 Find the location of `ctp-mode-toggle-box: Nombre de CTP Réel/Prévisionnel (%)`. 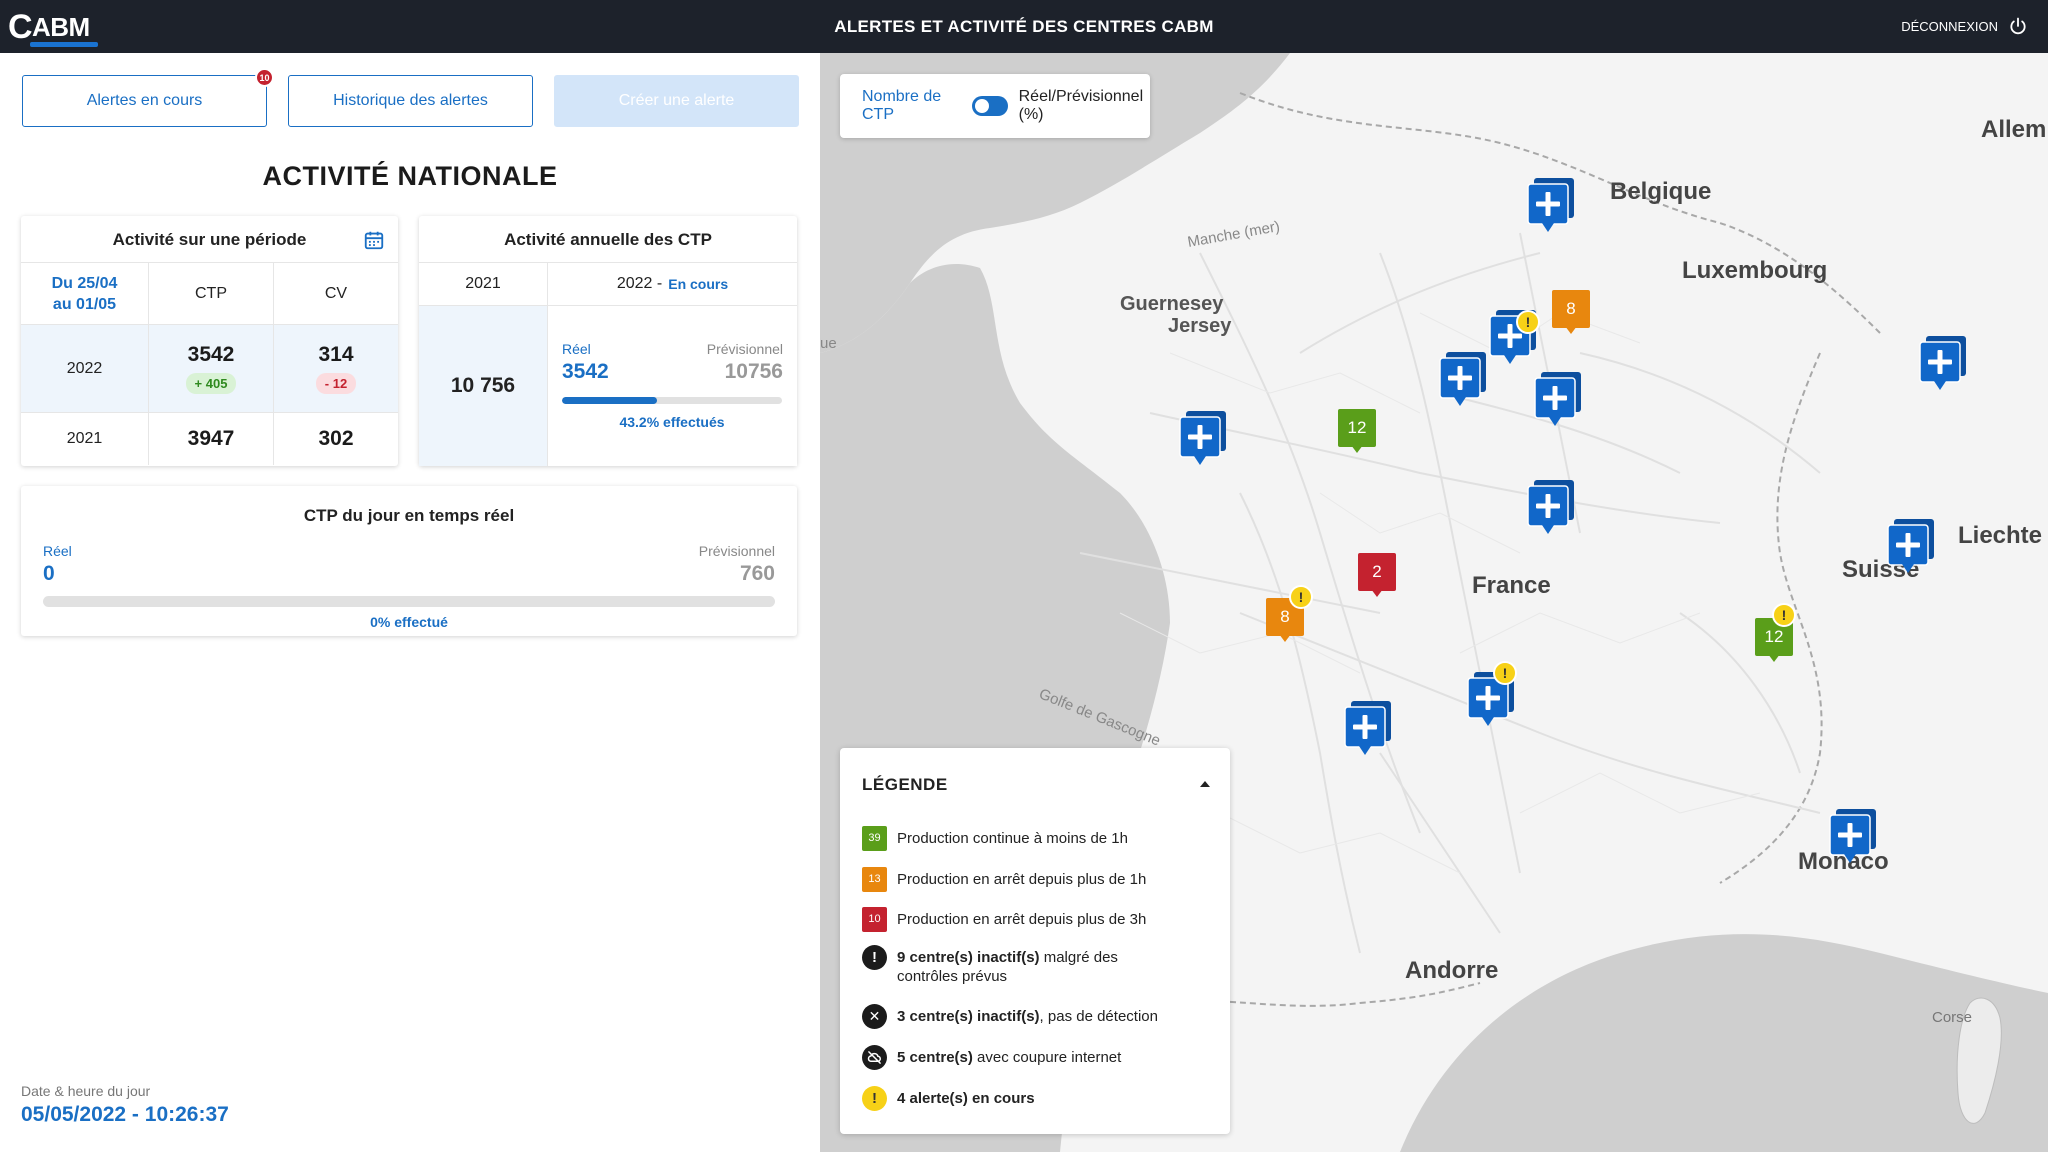

ctp-mode-toggle-box: Nombre de CTP Réel/Prévisionnel (%) is located at coordinates (995, 106).